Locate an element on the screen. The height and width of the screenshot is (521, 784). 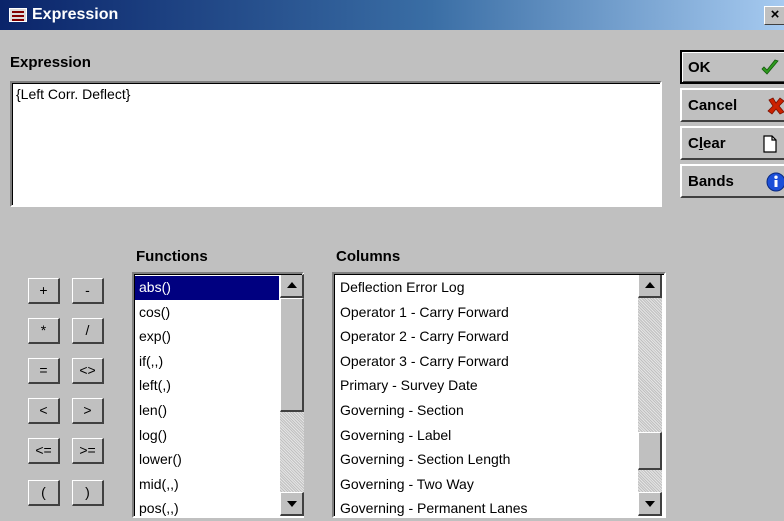
columns-item: Operator 2 - Carry Forward is located at coordinates (486, 337).